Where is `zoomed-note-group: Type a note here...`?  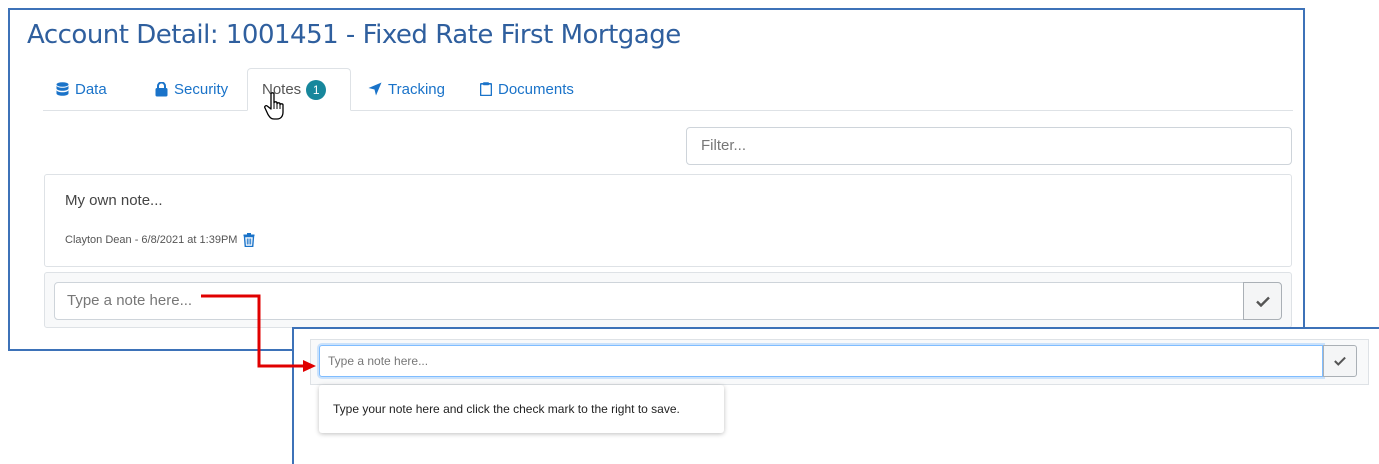 zoomed-note-group: Type a note here... is located at coordinates (839, 362).